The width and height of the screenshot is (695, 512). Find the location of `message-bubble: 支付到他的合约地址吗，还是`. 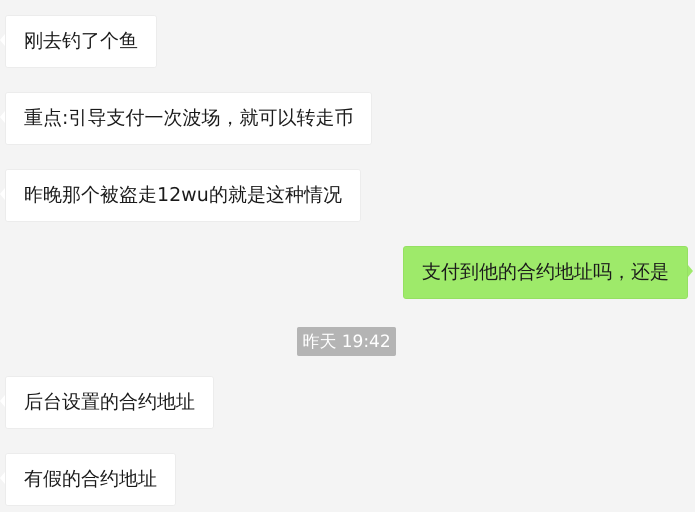

message-bubble: 支付到他的合约地址吗，还是 is located at coordinates (545, 272).